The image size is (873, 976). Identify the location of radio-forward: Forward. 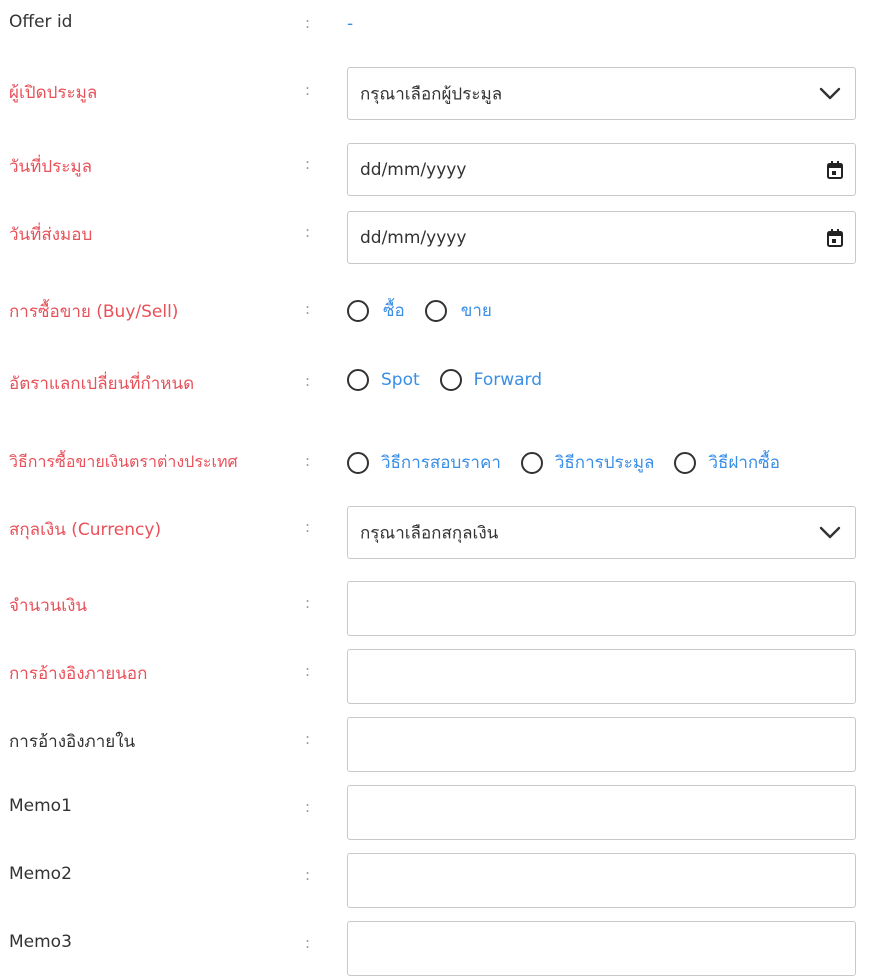
(490, 380).